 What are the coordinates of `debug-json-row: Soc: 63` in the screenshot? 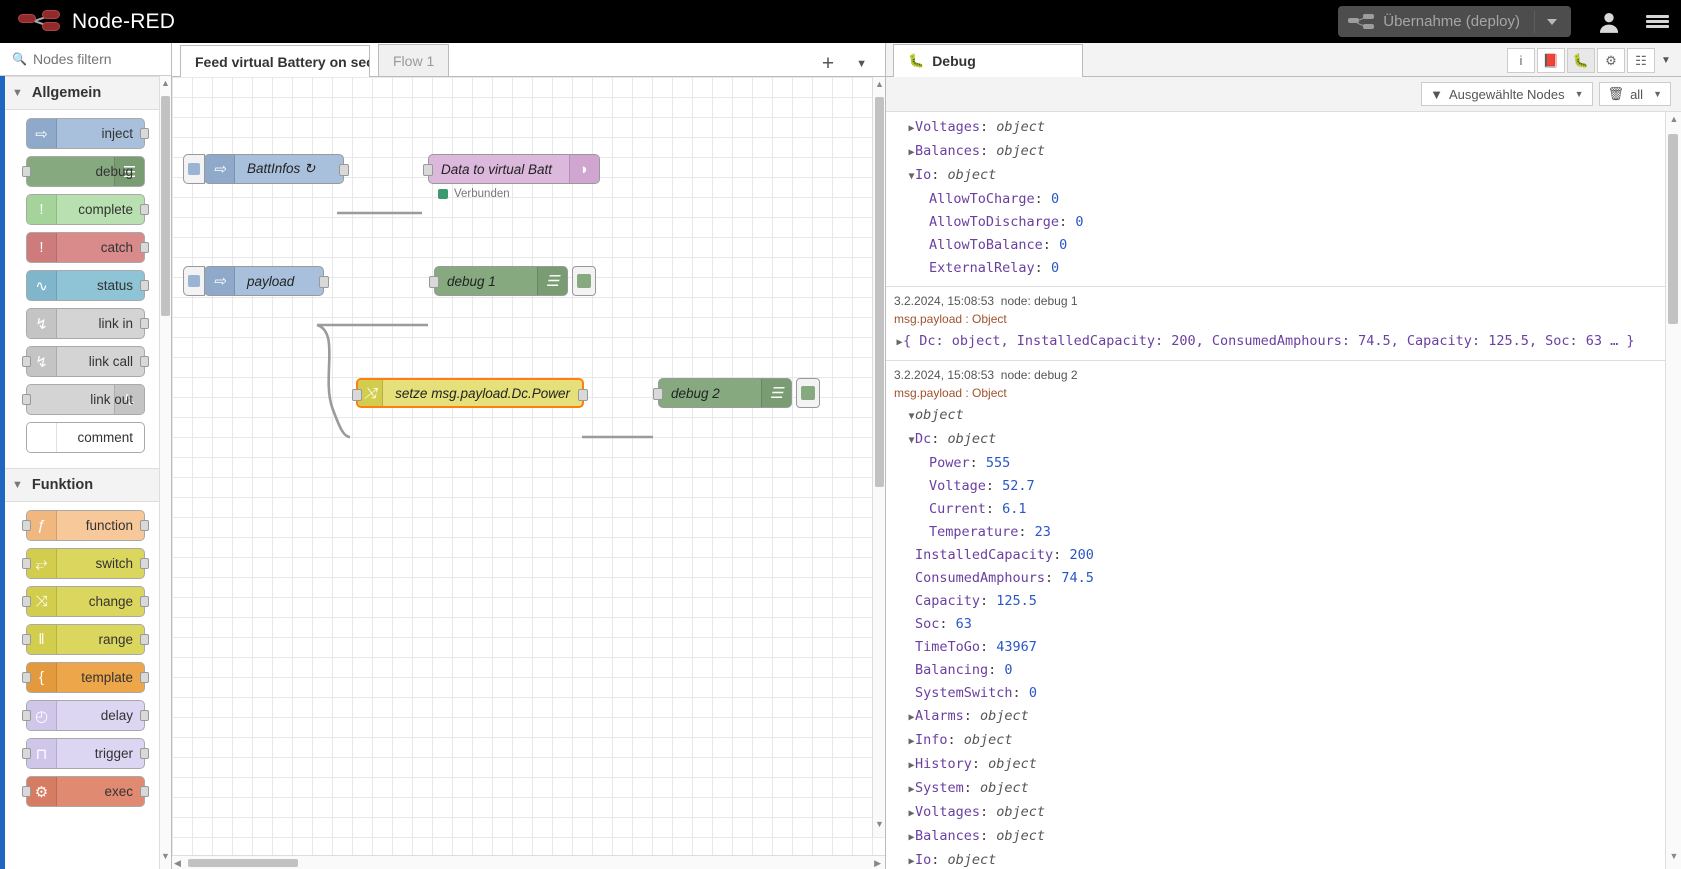 It's located at (1276, 624).